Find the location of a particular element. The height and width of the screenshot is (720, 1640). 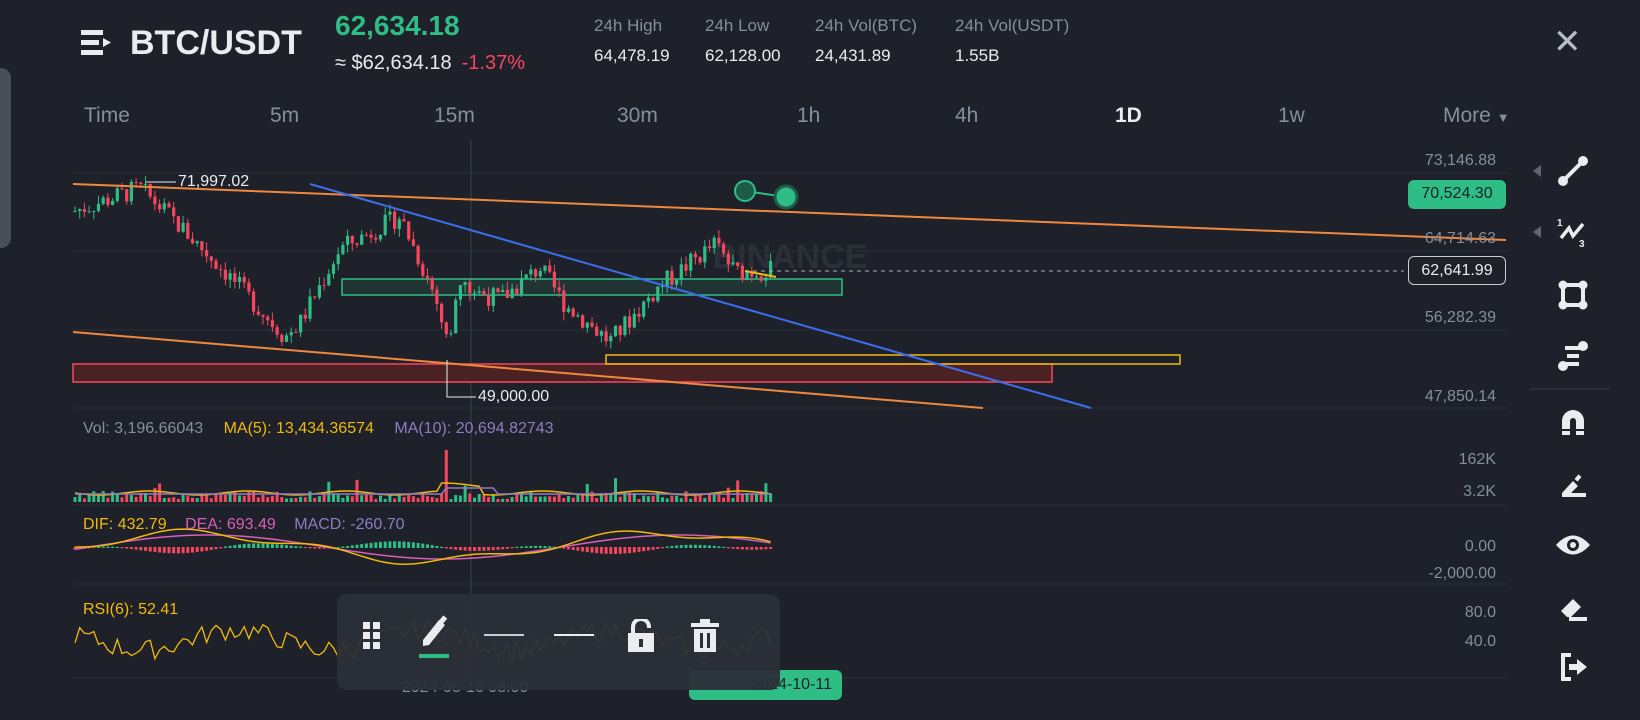

unlock-icon is located at coordinates (641, 636).